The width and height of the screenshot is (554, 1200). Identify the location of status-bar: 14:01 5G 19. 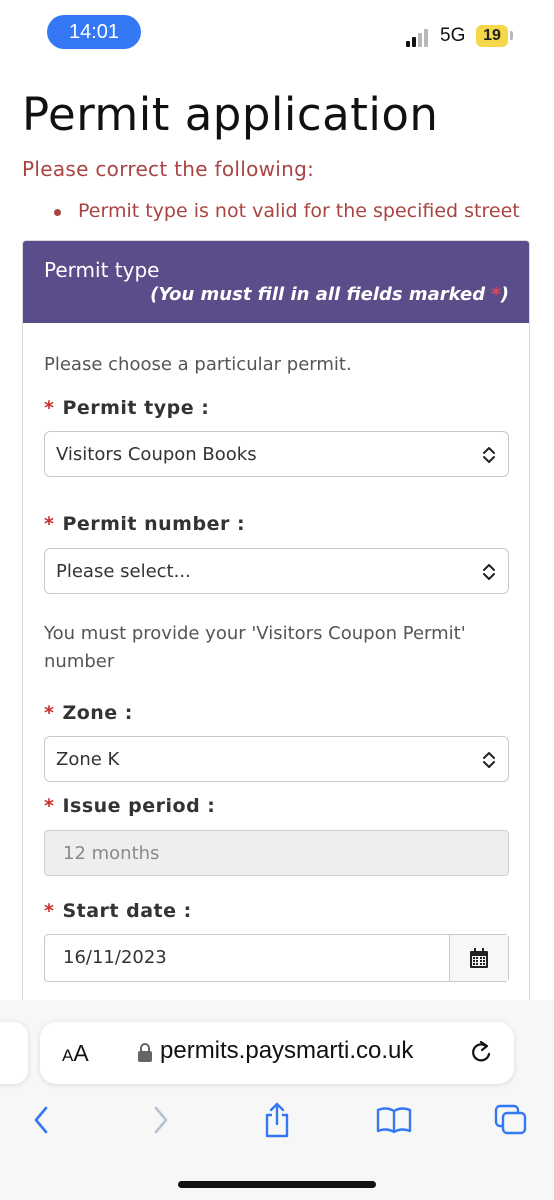
(277, 35).